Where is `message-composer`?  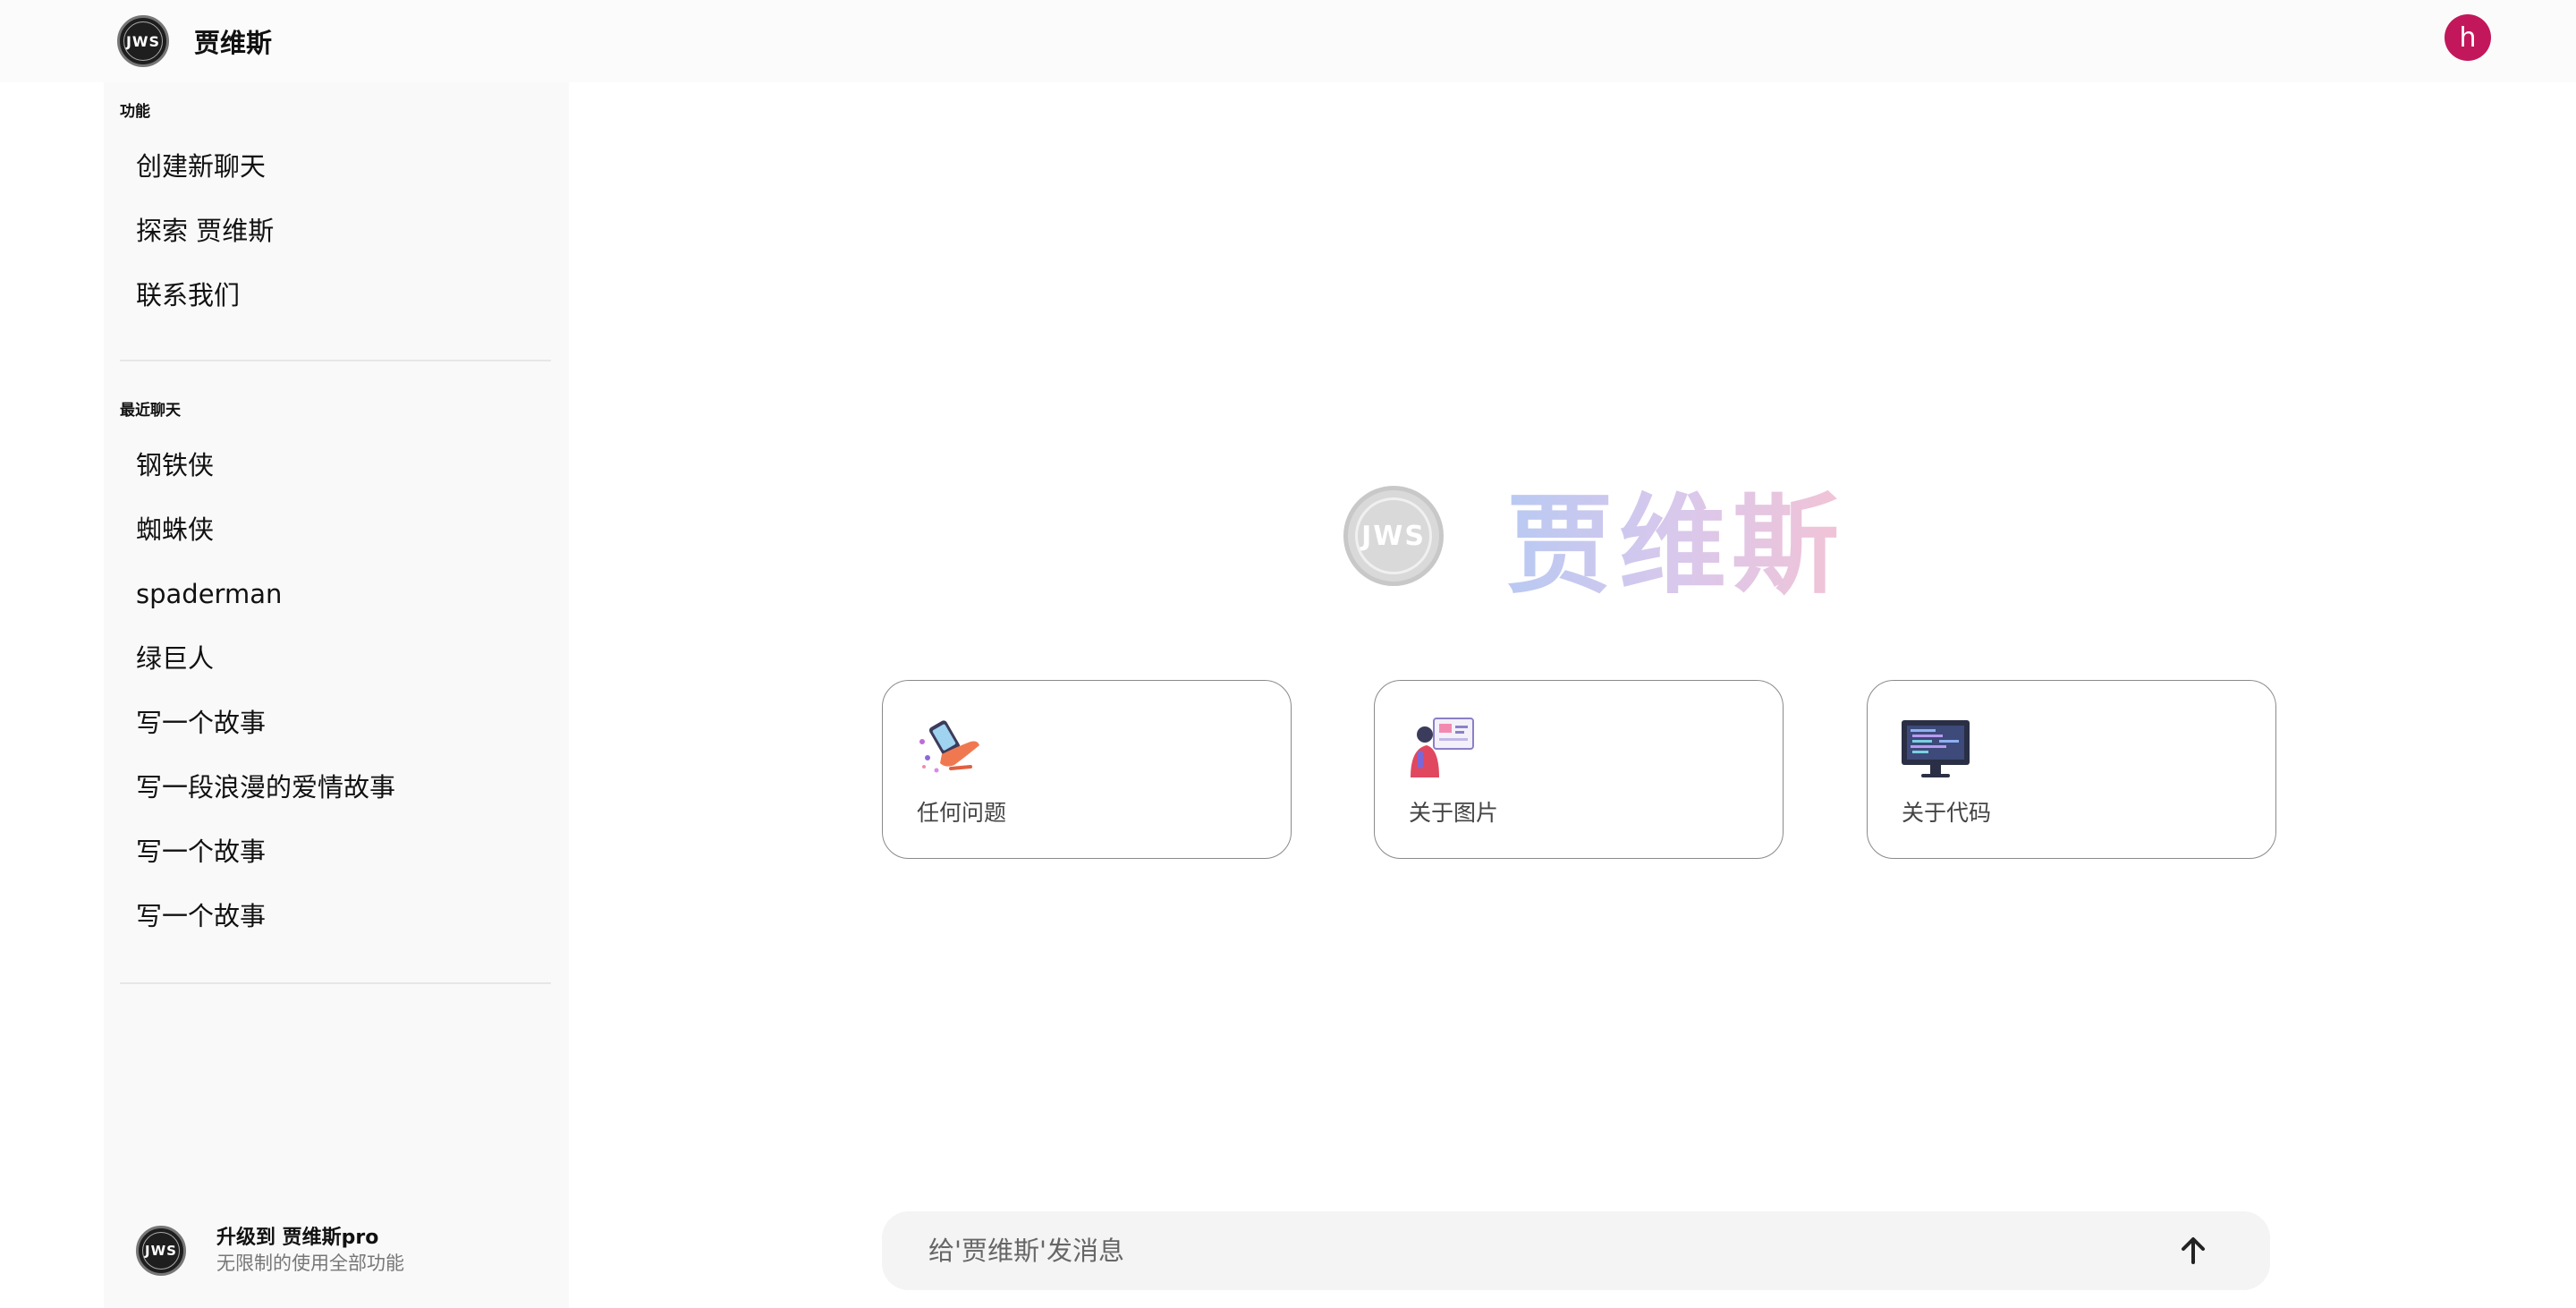
message-composer is located at coordinates (1576, 1250).